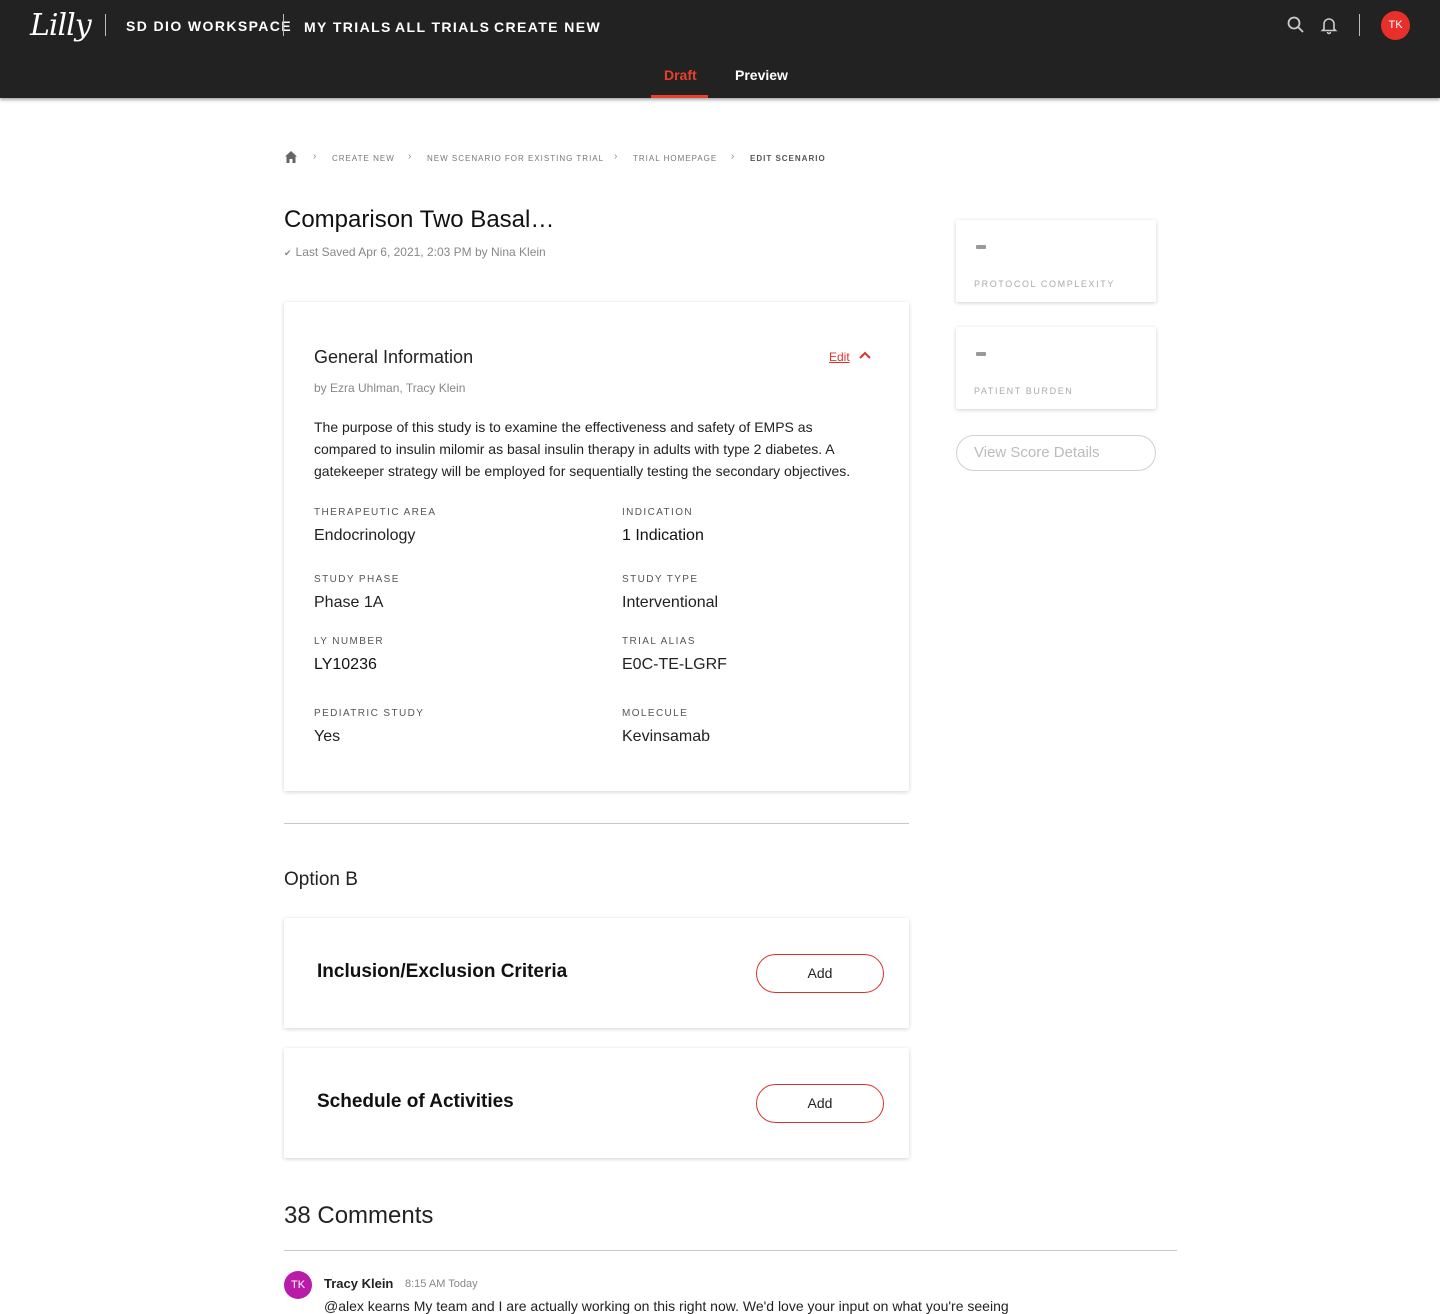  I want to click on protocol-complexity-value, so click(981, 247).